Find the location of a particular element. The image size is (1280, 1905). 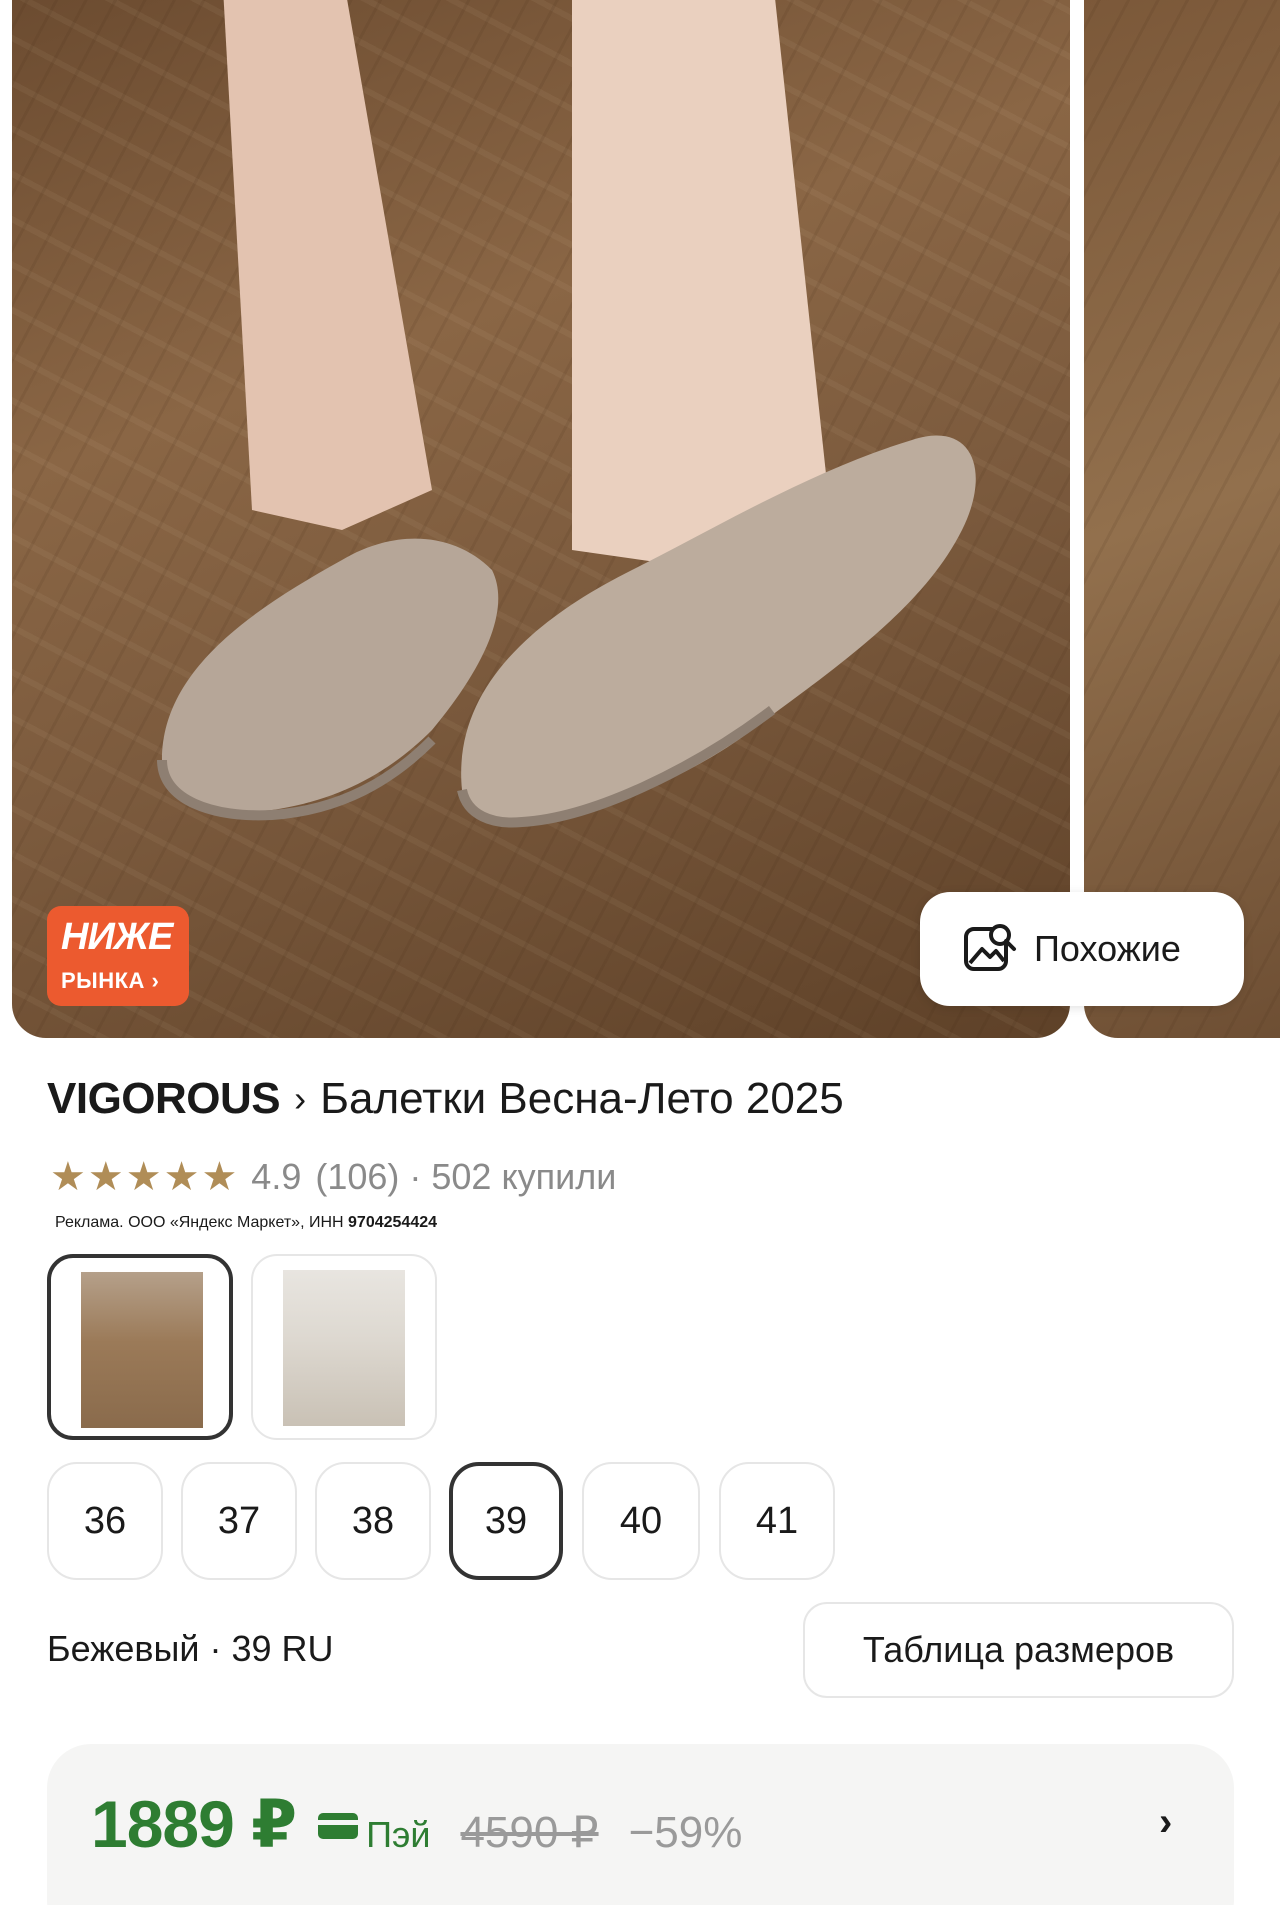

card-icon is located at coordinates (338, 1826).